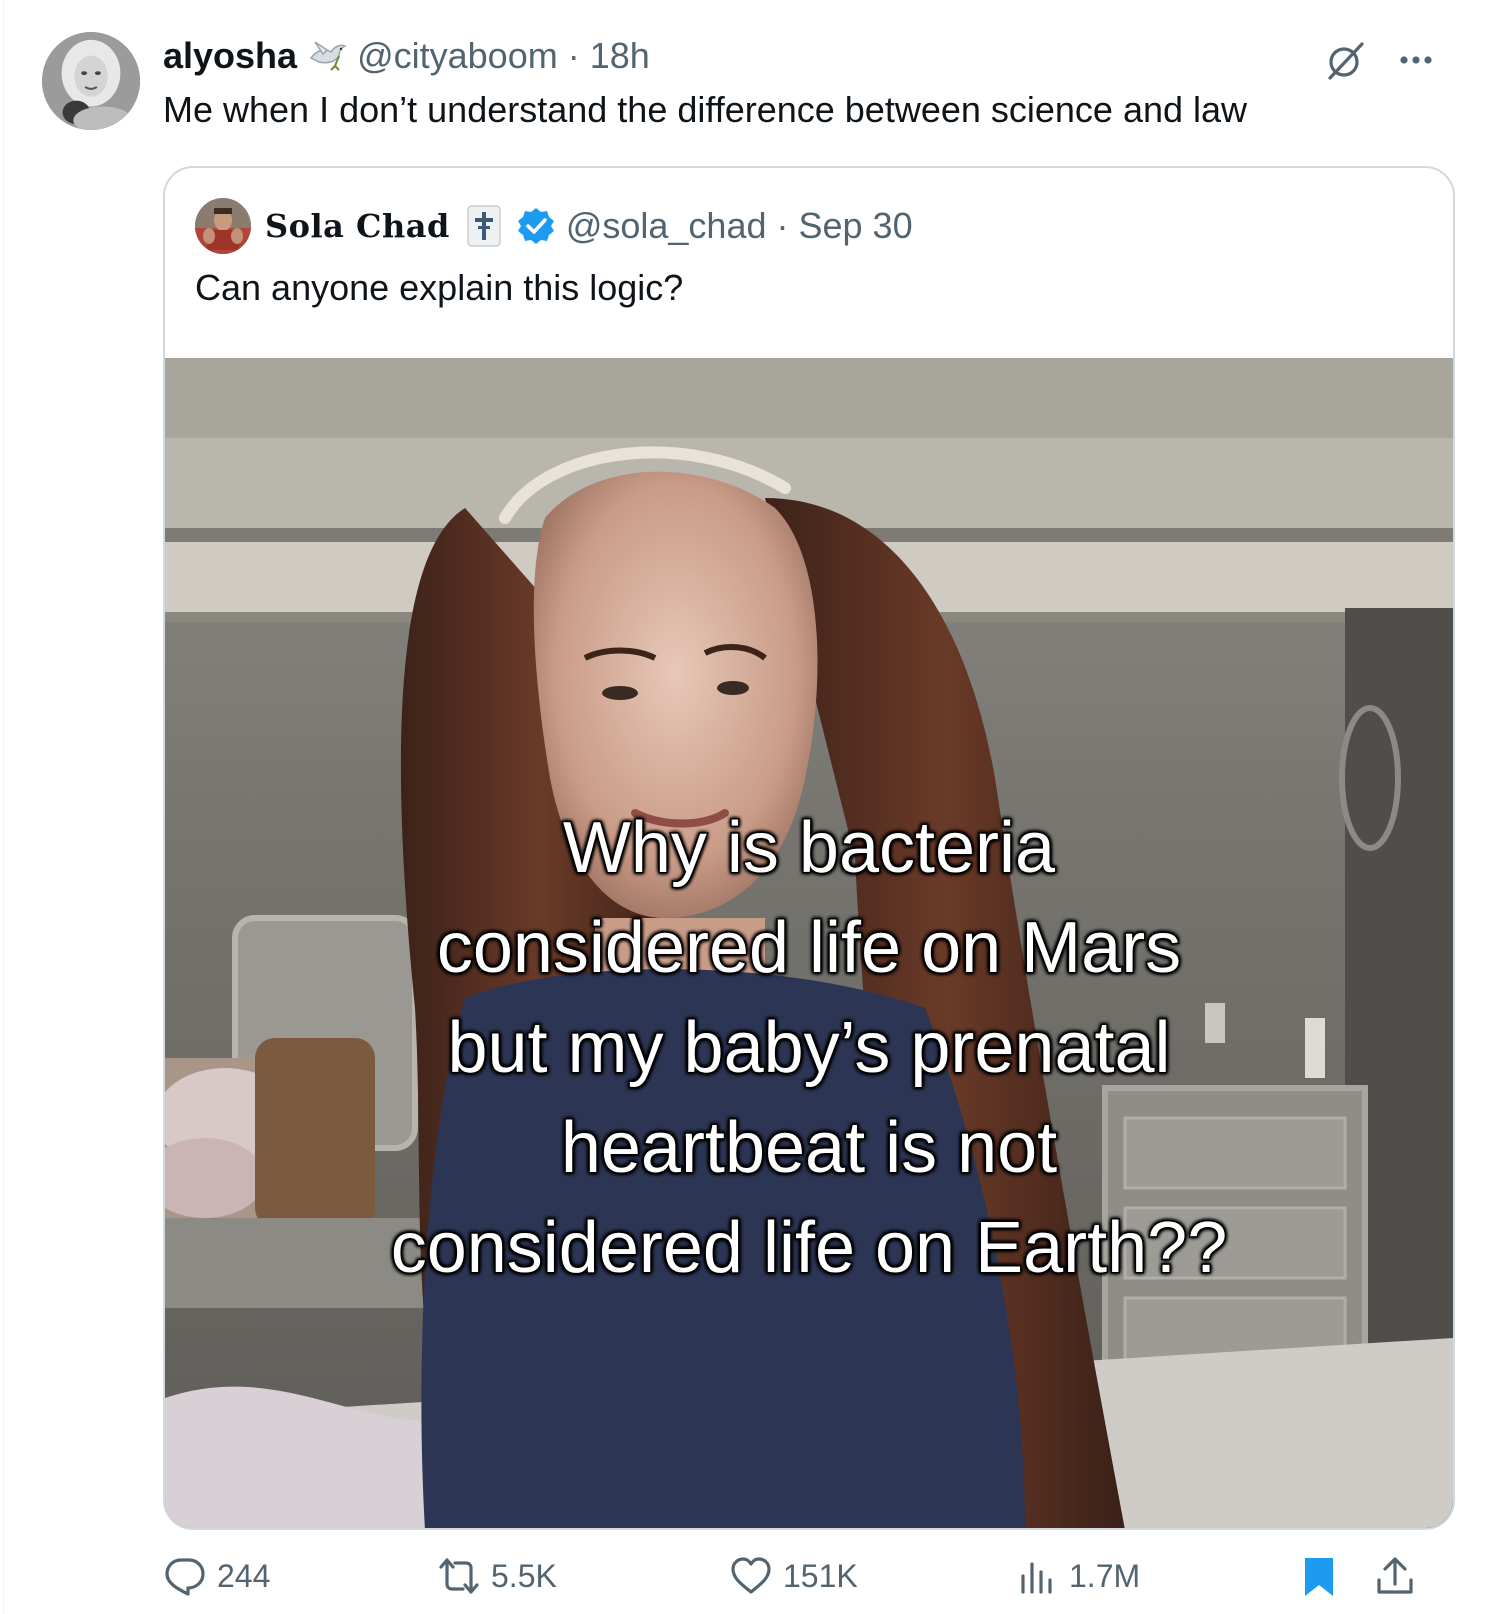  Describe the element at coordinates (856, 226) in the screenshot. I see `quoted-tweet-date: Sep 30` at that location.